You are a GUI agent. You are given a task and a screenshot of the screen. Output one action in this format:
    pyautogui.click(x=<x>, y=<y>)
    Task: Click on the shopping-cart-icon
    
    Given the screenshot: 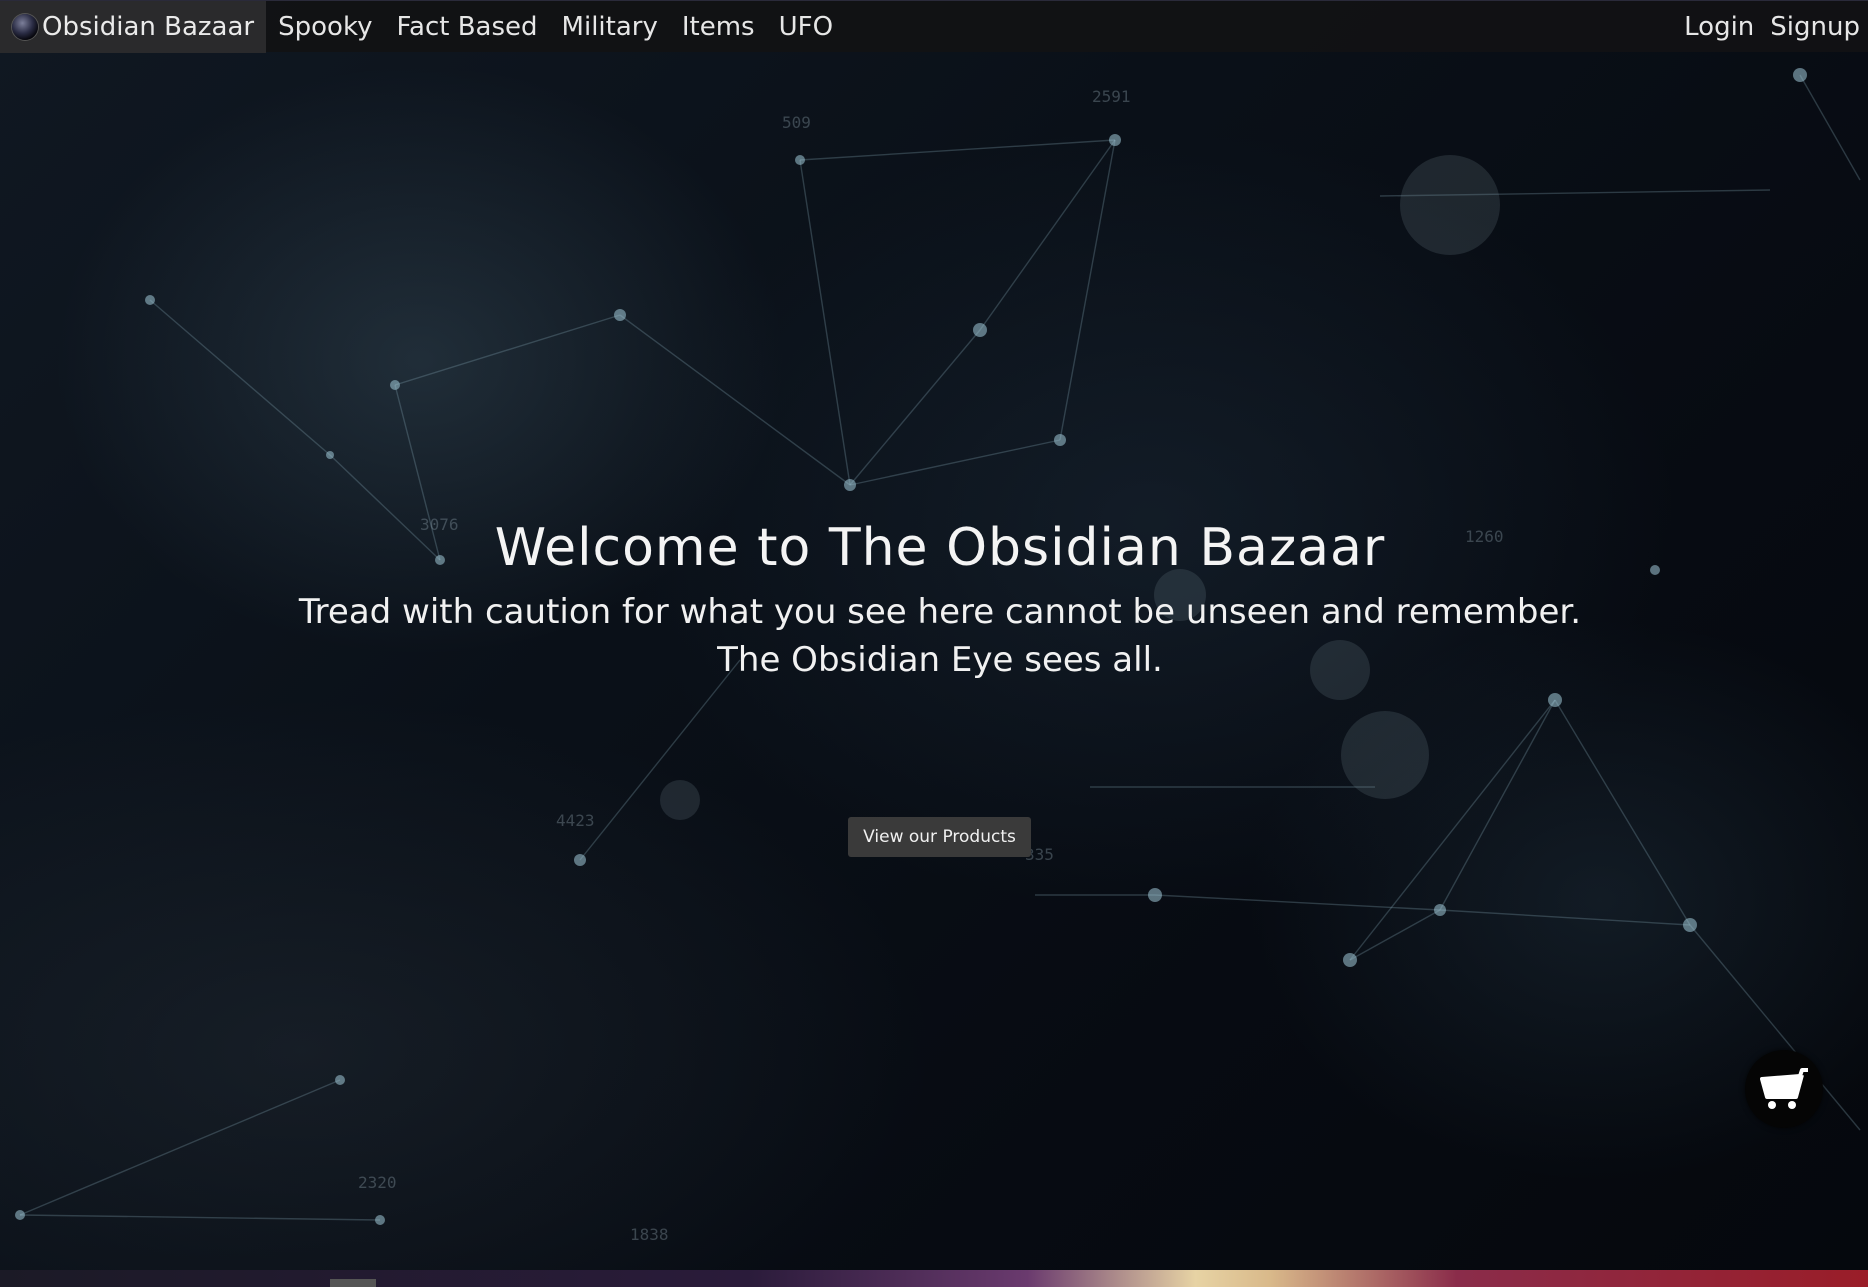 What is the action you would take?
    pyautogui.click(x=1784, y=1088)
    